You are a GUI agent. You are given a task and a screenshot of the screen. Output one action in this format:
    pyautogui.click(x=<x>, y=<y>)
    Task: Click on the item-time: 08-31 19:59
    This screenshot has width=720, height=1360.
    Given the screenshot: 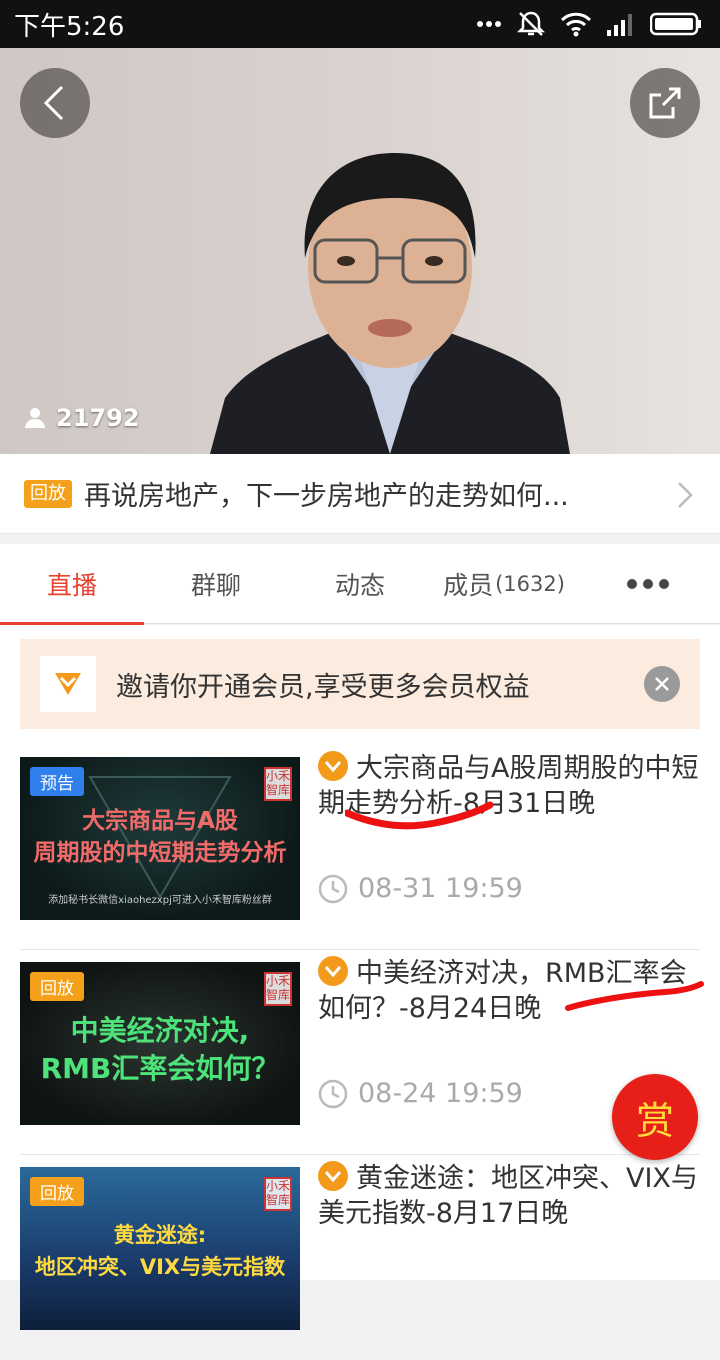 What is the action you would take?
    pyautogui.click(x=420, y=888)
    